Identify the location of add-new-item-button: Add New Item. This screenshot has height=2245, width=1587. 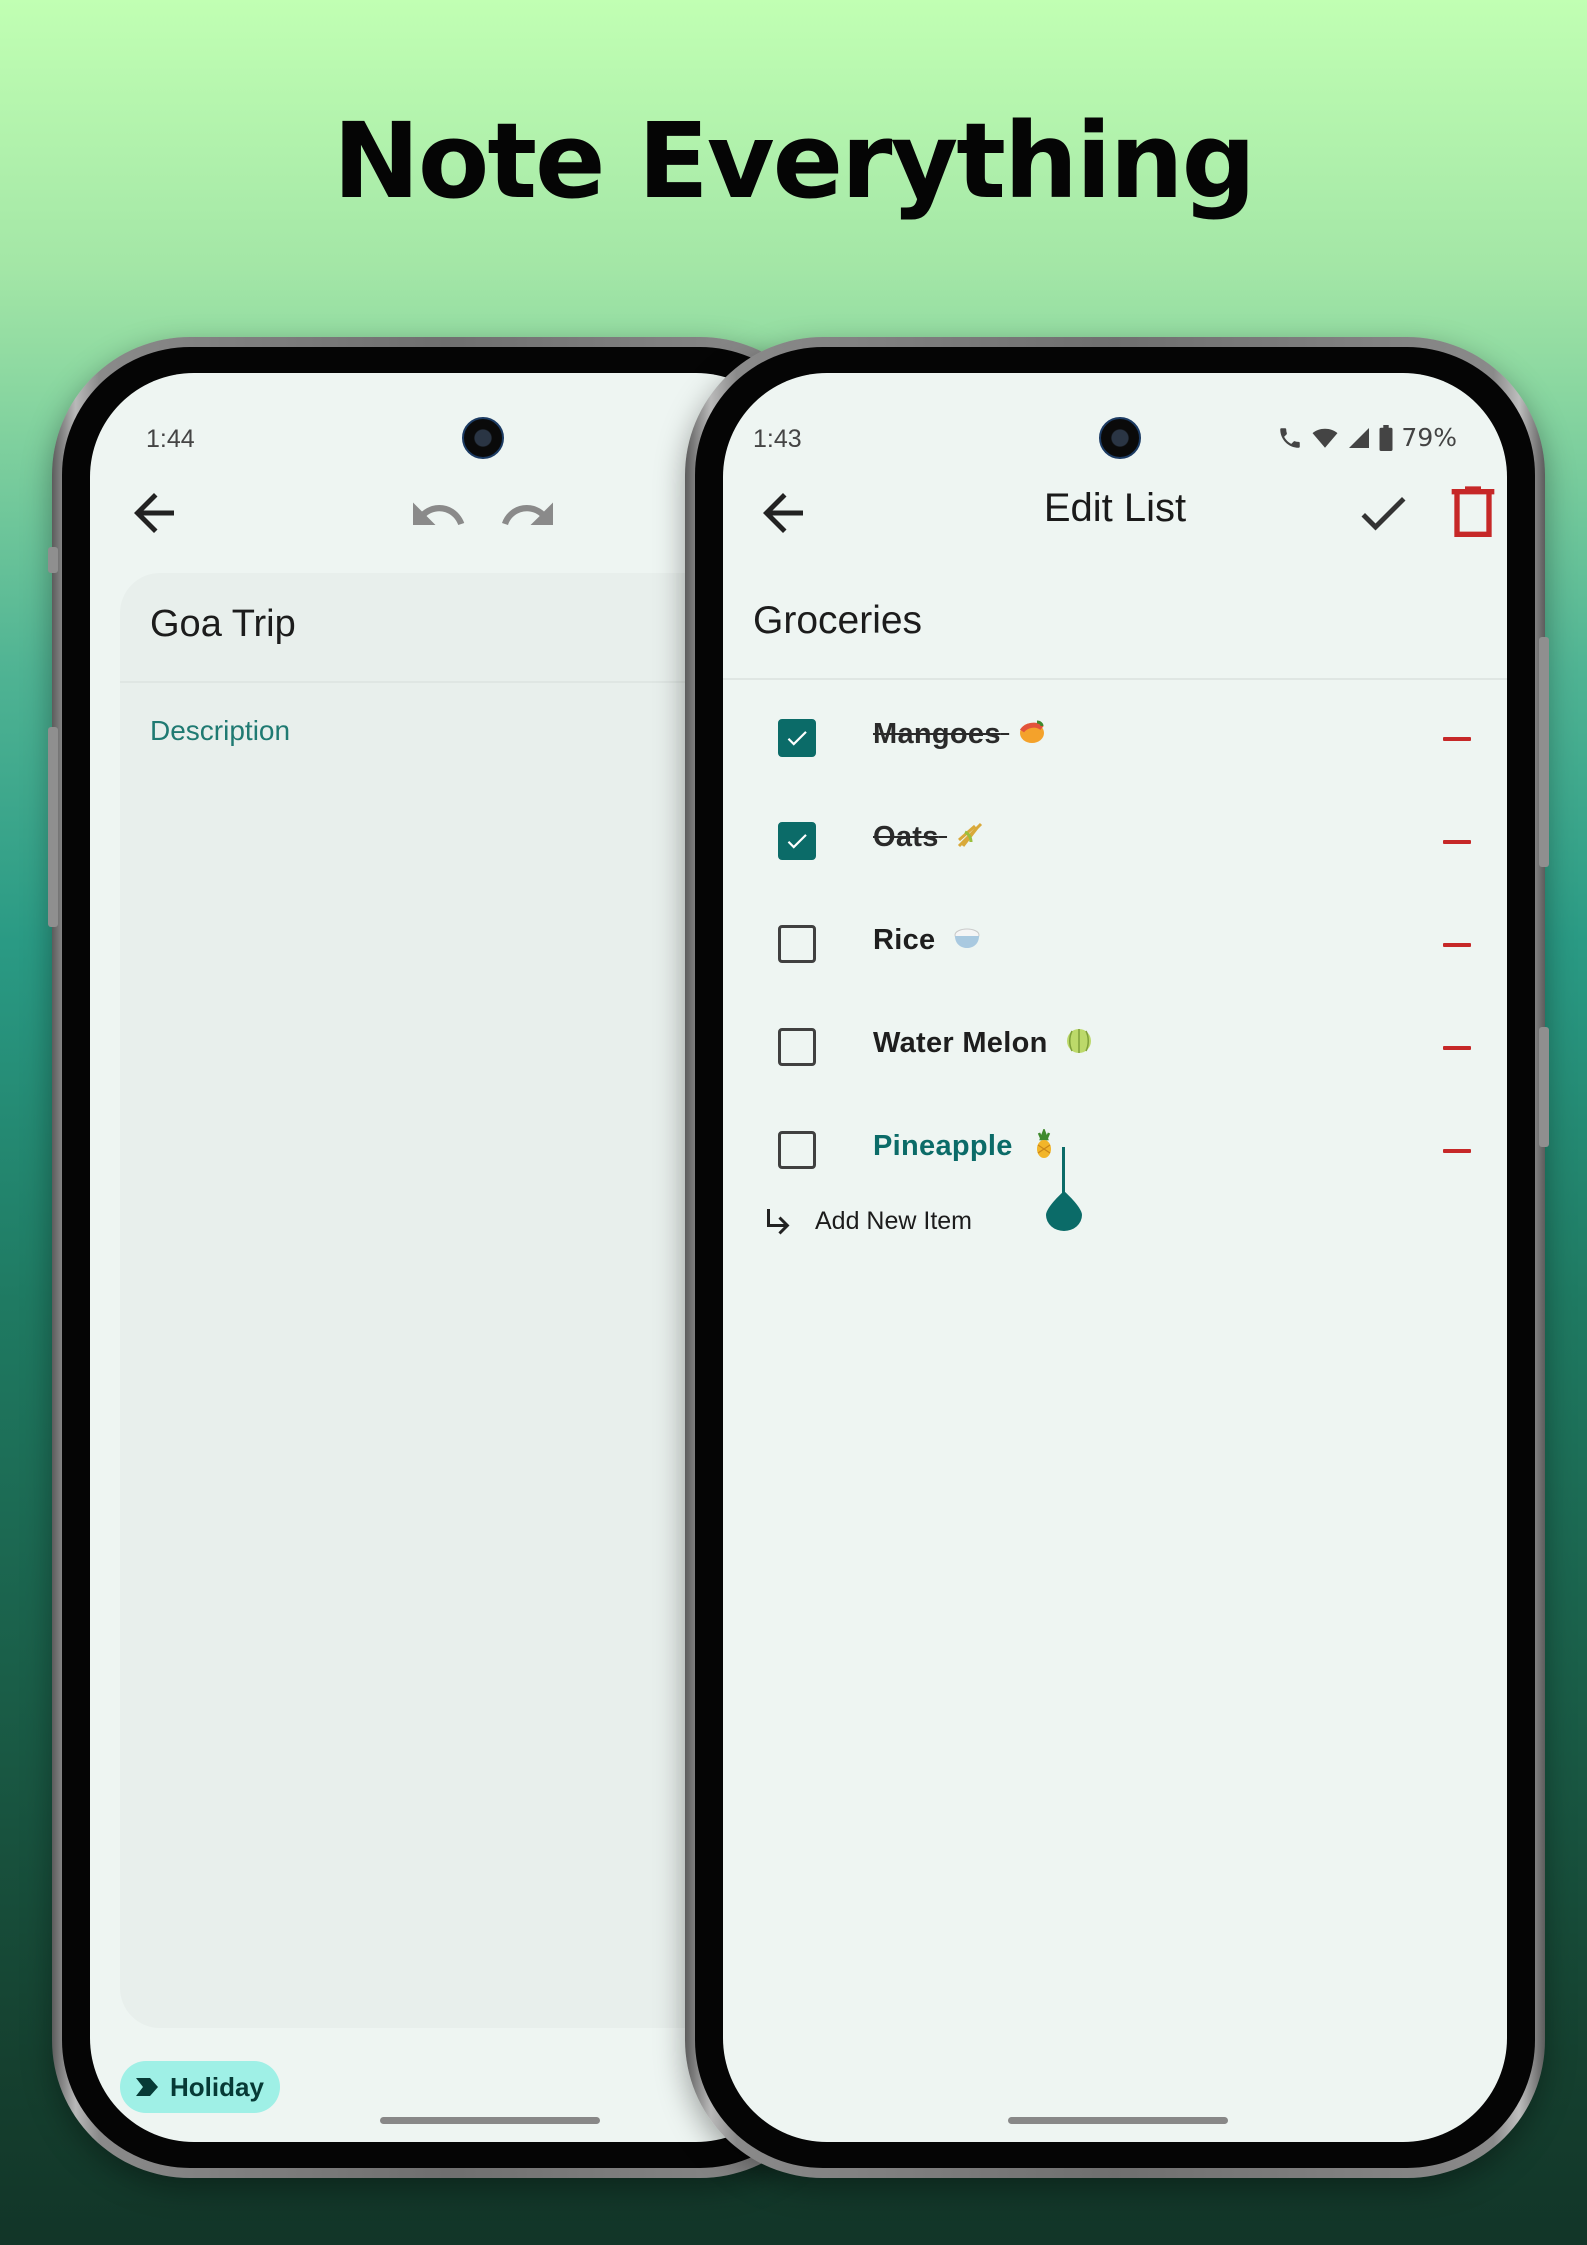
(866, 1221).